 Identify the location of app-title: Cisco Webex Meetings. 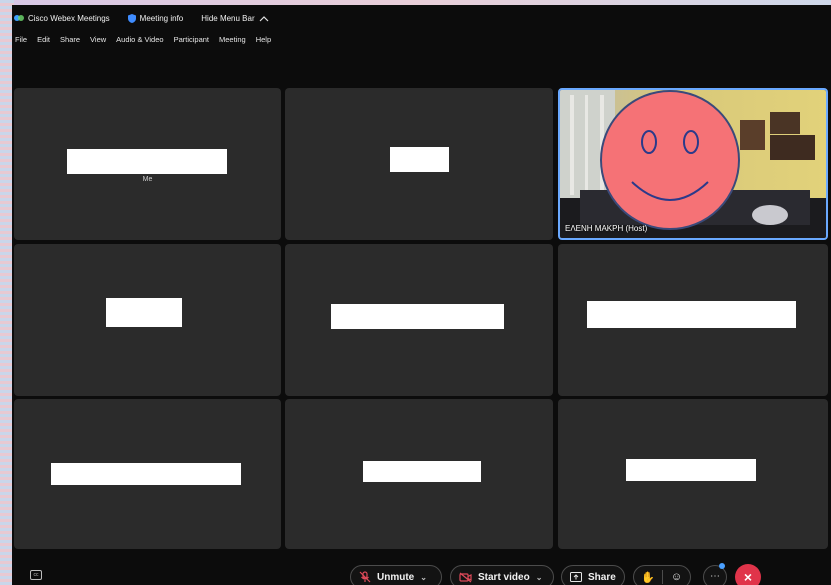
(62, 18).